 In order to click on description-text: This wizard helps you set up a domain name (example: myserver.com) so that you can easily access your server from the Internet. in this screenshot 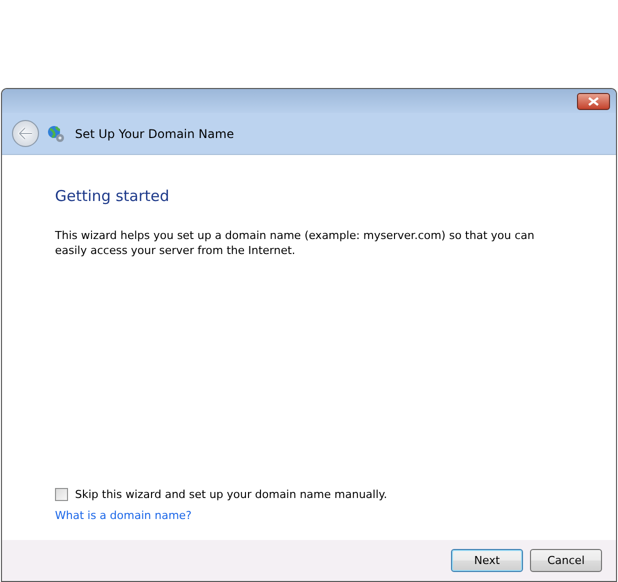, I will do `click(295, 243)`.